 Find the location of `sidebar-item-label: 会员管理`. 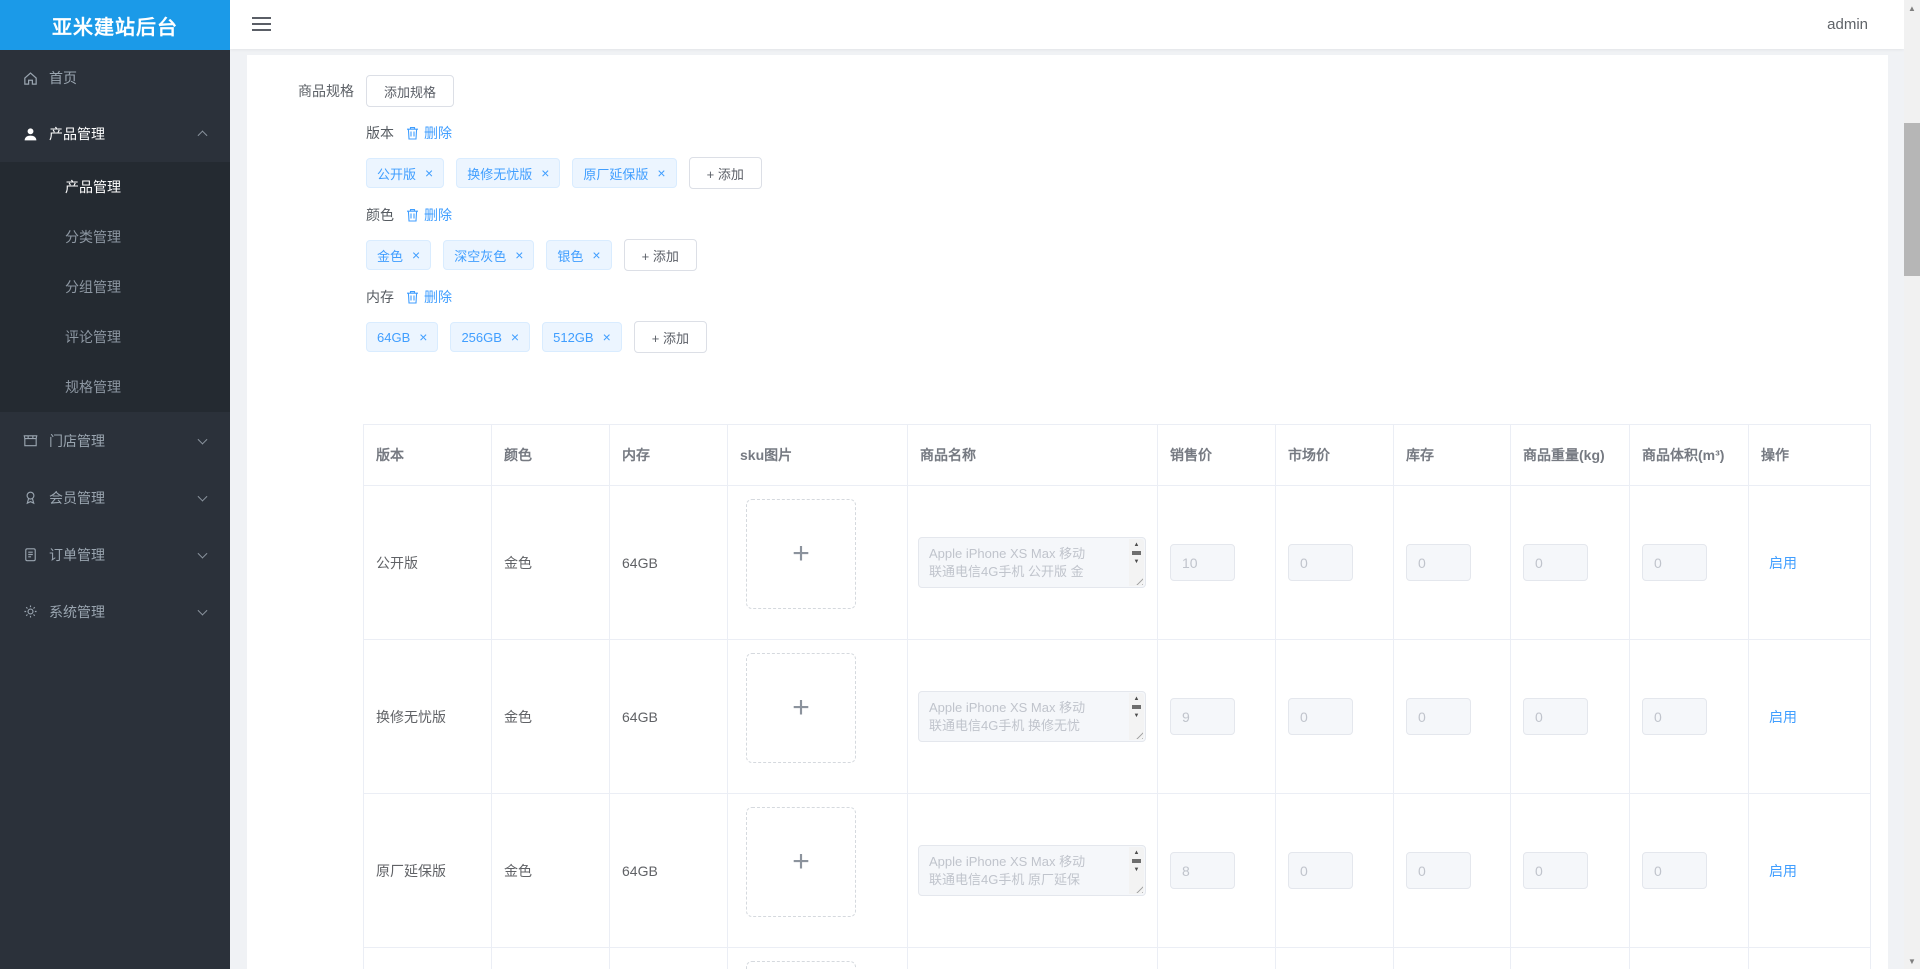

sidebar-item-label: 会员管理 is located at coordinates (77, 497).